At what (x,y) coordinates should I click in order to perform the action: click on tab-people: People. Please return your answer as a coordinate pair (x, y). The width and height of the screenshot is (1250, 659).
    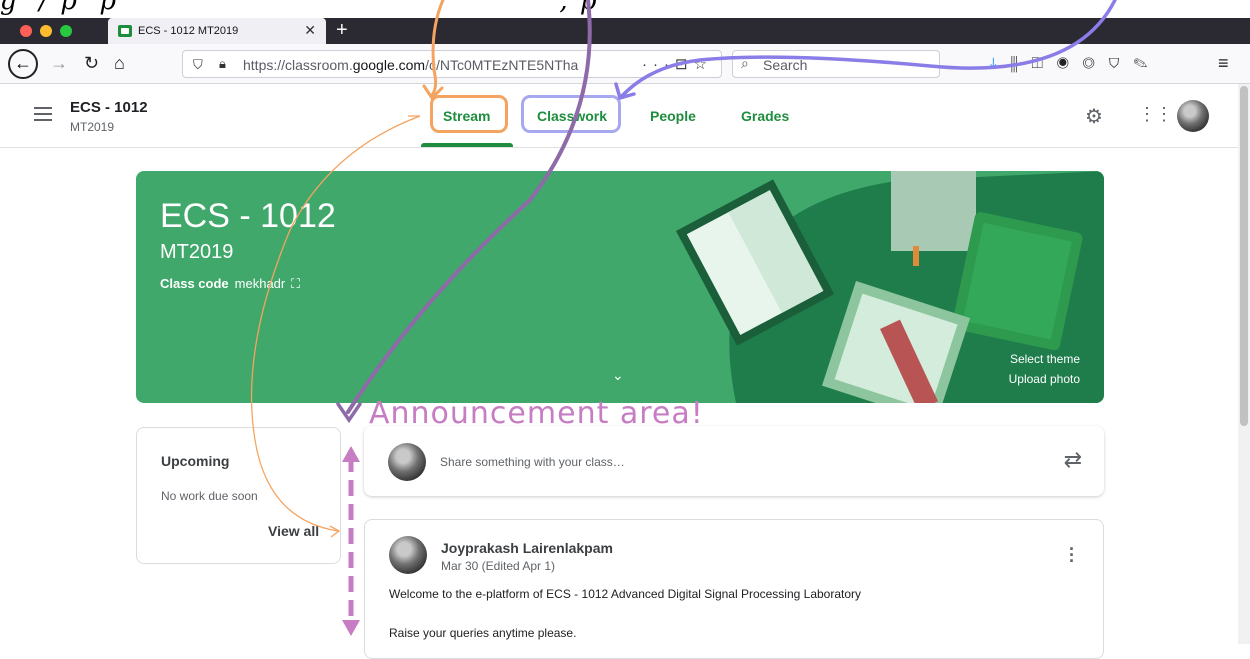
    Looking at the image, I should click on (673, 116).